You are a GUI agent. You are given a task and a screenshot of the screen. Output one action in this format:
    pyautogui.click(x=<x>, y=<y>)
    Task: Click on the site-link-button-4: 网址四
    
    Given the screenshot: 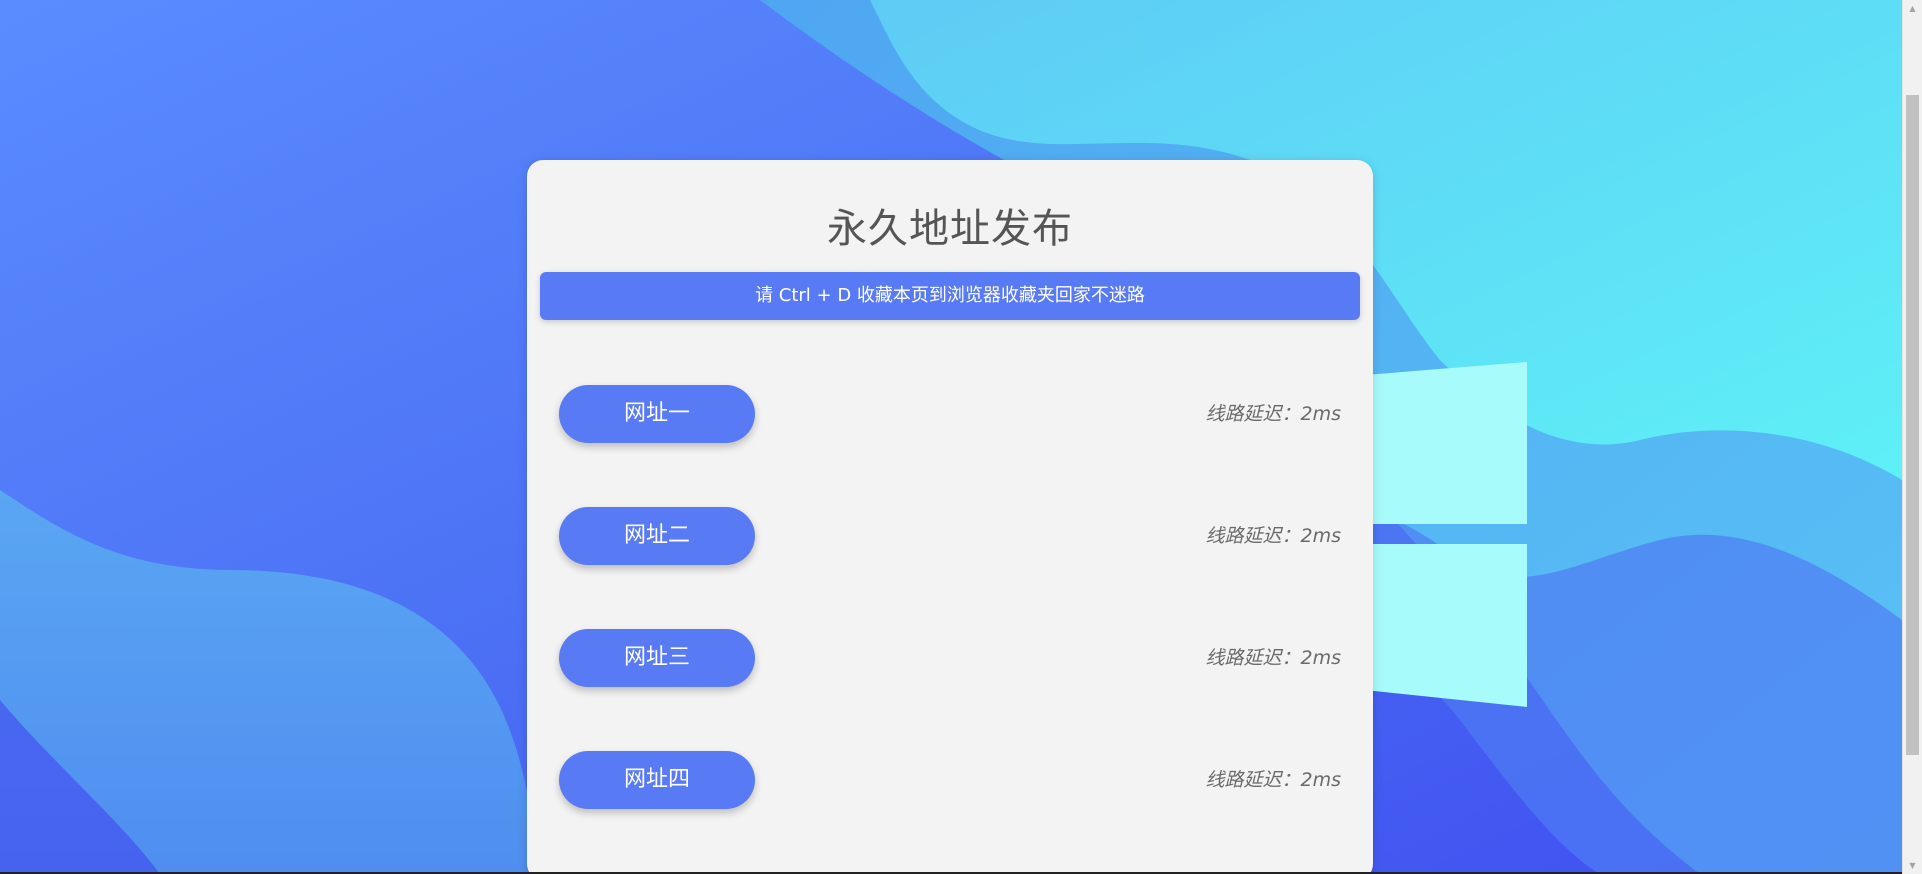 What is the action you would take?
    pyautogui.click(x=657, y=780)
    